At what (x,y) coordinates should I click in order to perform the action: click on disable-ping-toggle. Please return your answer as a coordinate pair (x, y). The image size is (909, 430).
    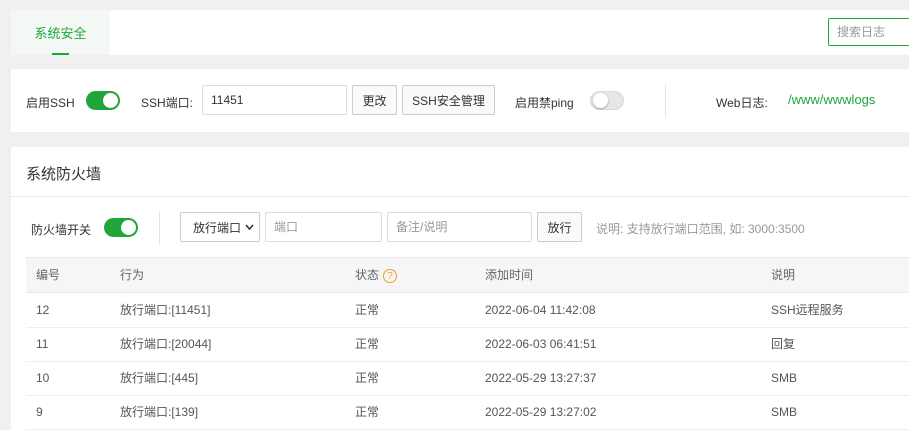
    Looking at the image, I should click on (607, 100).